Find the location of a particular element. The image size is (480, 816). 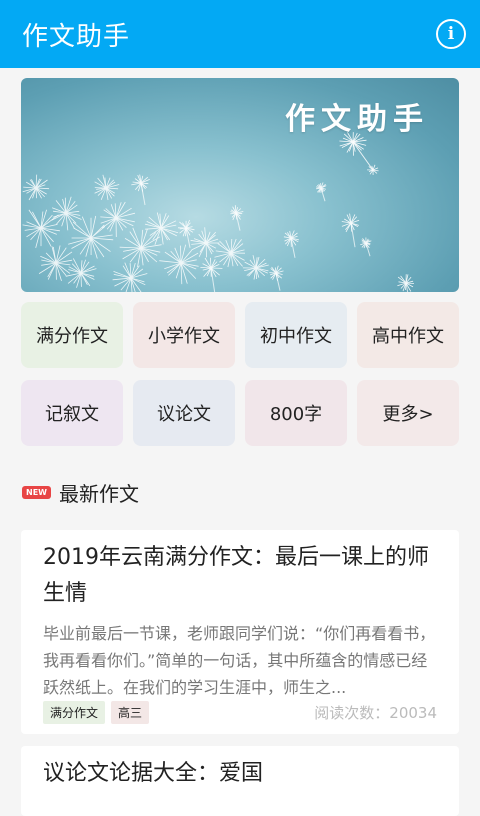

category-junior-high: 初中作文 is located at coordinates (296, 335).